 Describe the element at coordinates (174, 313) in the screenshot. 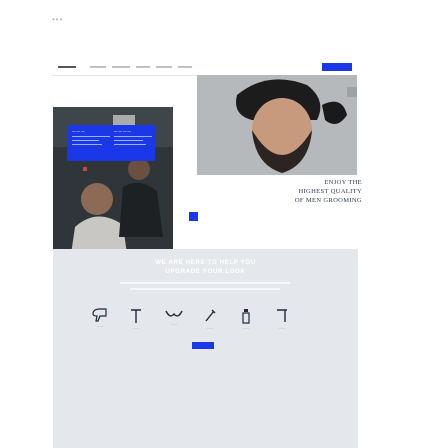

I see `mustache-icon` at that location.